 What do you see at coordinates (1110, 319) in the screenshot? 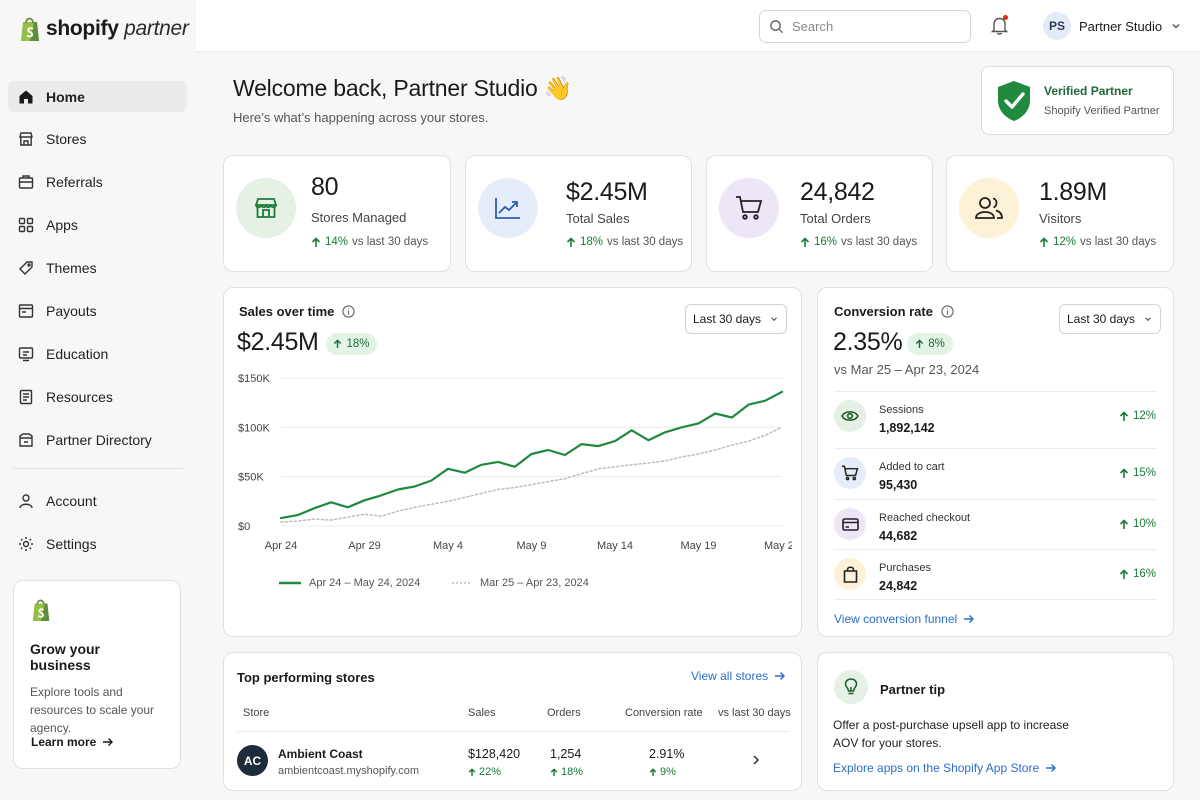
I see `conversion-range-select: Last 30 days` at bounding box center [1110, 319].